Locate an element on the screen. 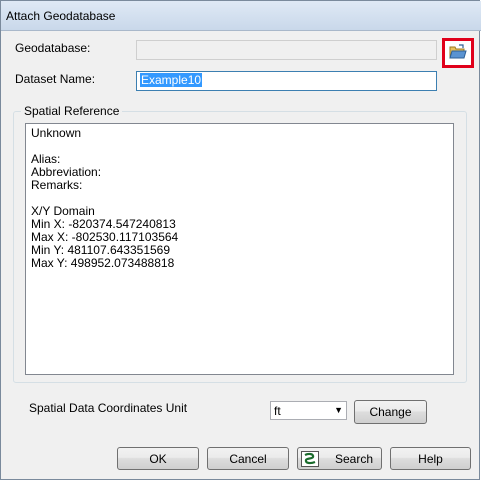 The image size is (482, 482). cancel-button: Cancel is located at coordinates (248, 458).